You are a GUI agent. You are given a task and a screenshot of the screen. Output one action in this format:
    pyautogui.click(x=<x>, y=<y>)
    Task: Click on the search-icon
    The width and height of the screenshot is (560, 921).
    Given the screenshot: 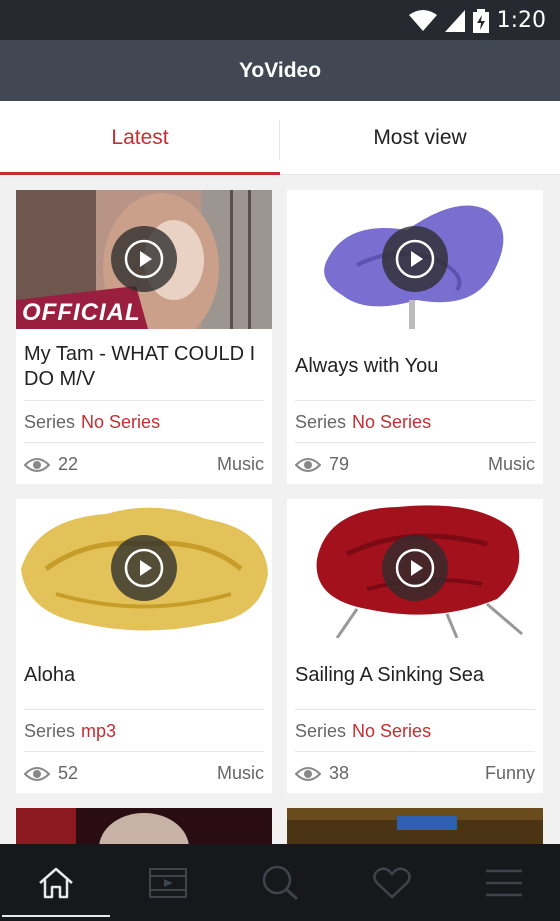 What is the action you would take?
    pyautogui.click(x=280, y=882)
    